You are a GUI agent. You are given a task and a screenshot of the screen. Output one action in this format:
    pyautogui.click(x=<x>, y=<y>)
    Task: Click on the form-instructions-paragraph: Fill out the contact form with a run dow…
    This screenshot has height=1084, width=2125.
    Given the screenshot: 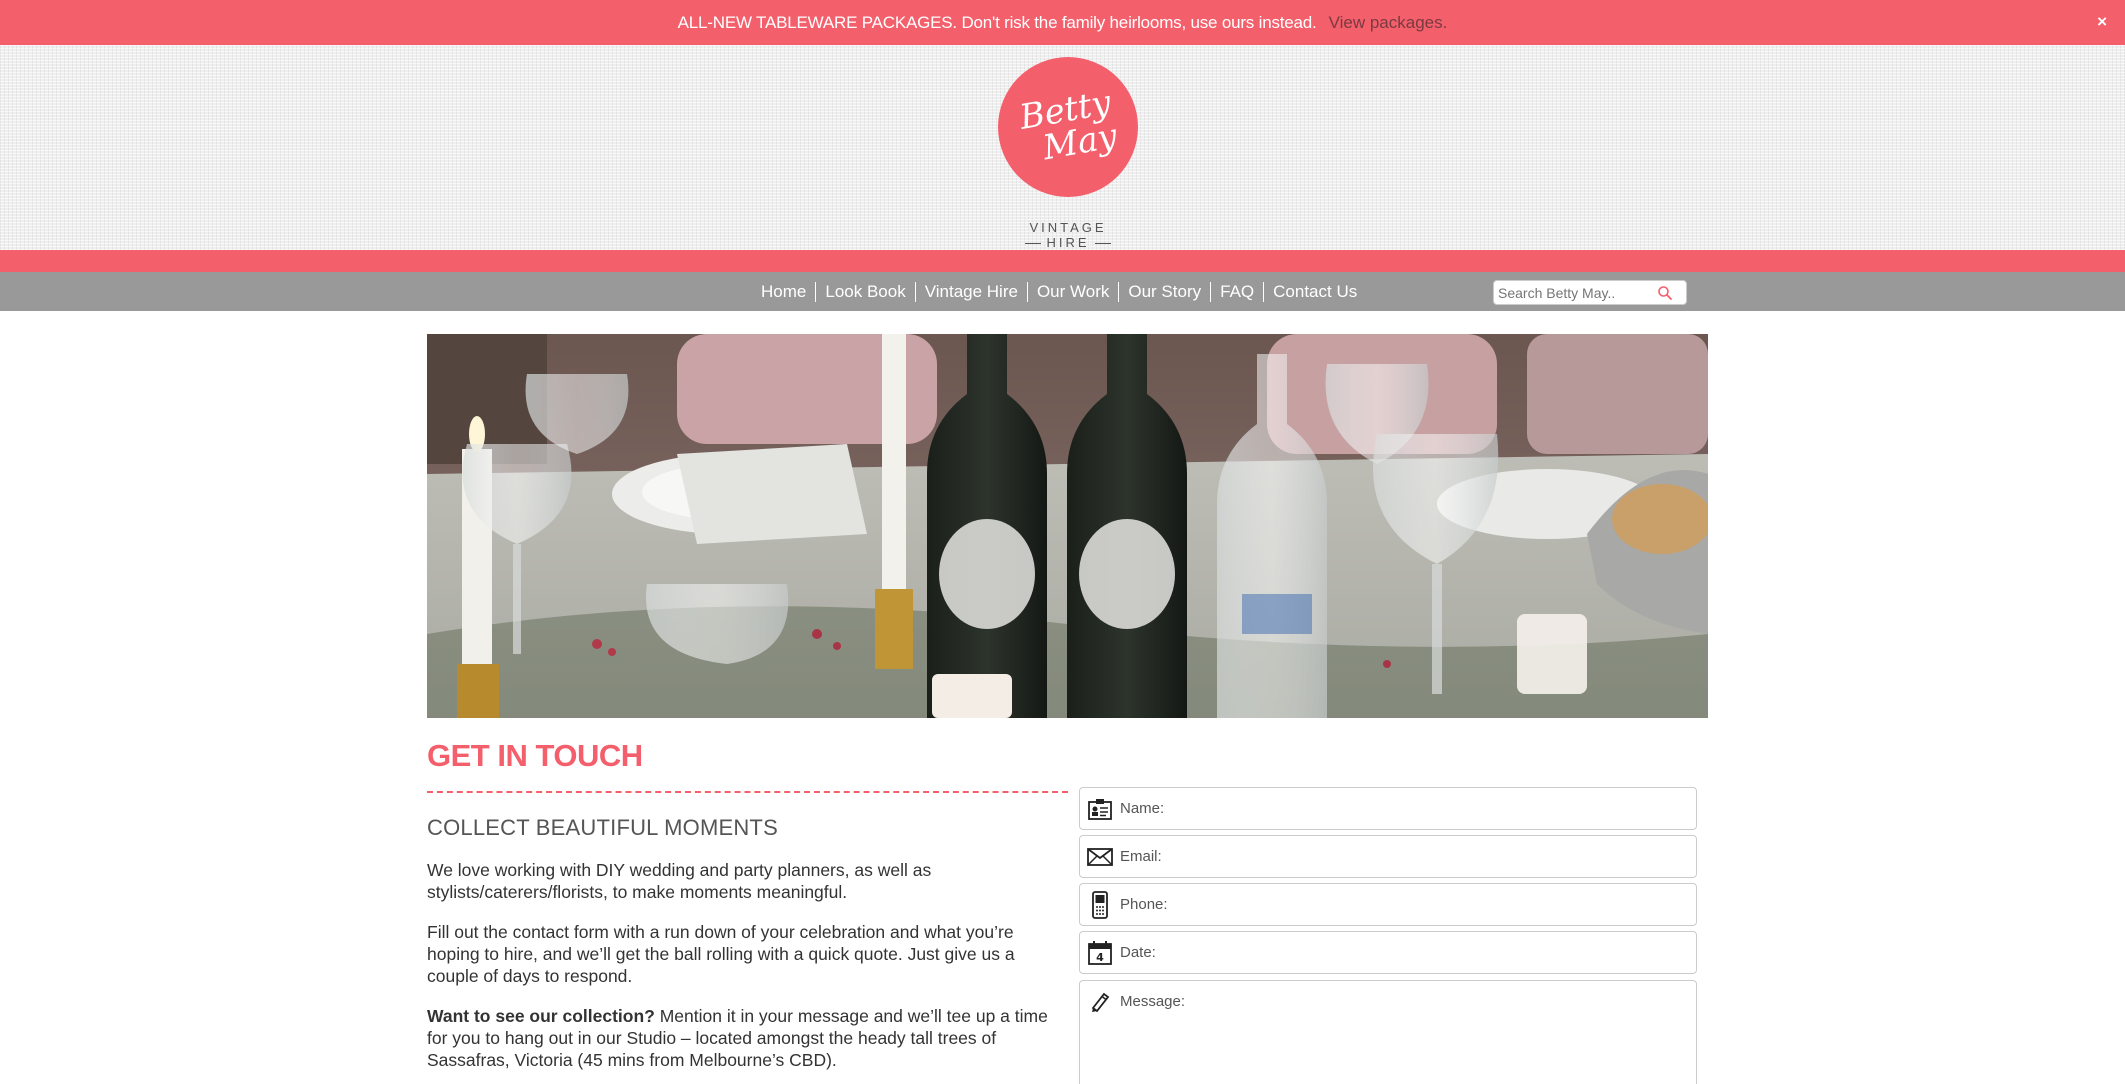 What is the action you would take?
    pyautogui.click(x=721, y=954)
    